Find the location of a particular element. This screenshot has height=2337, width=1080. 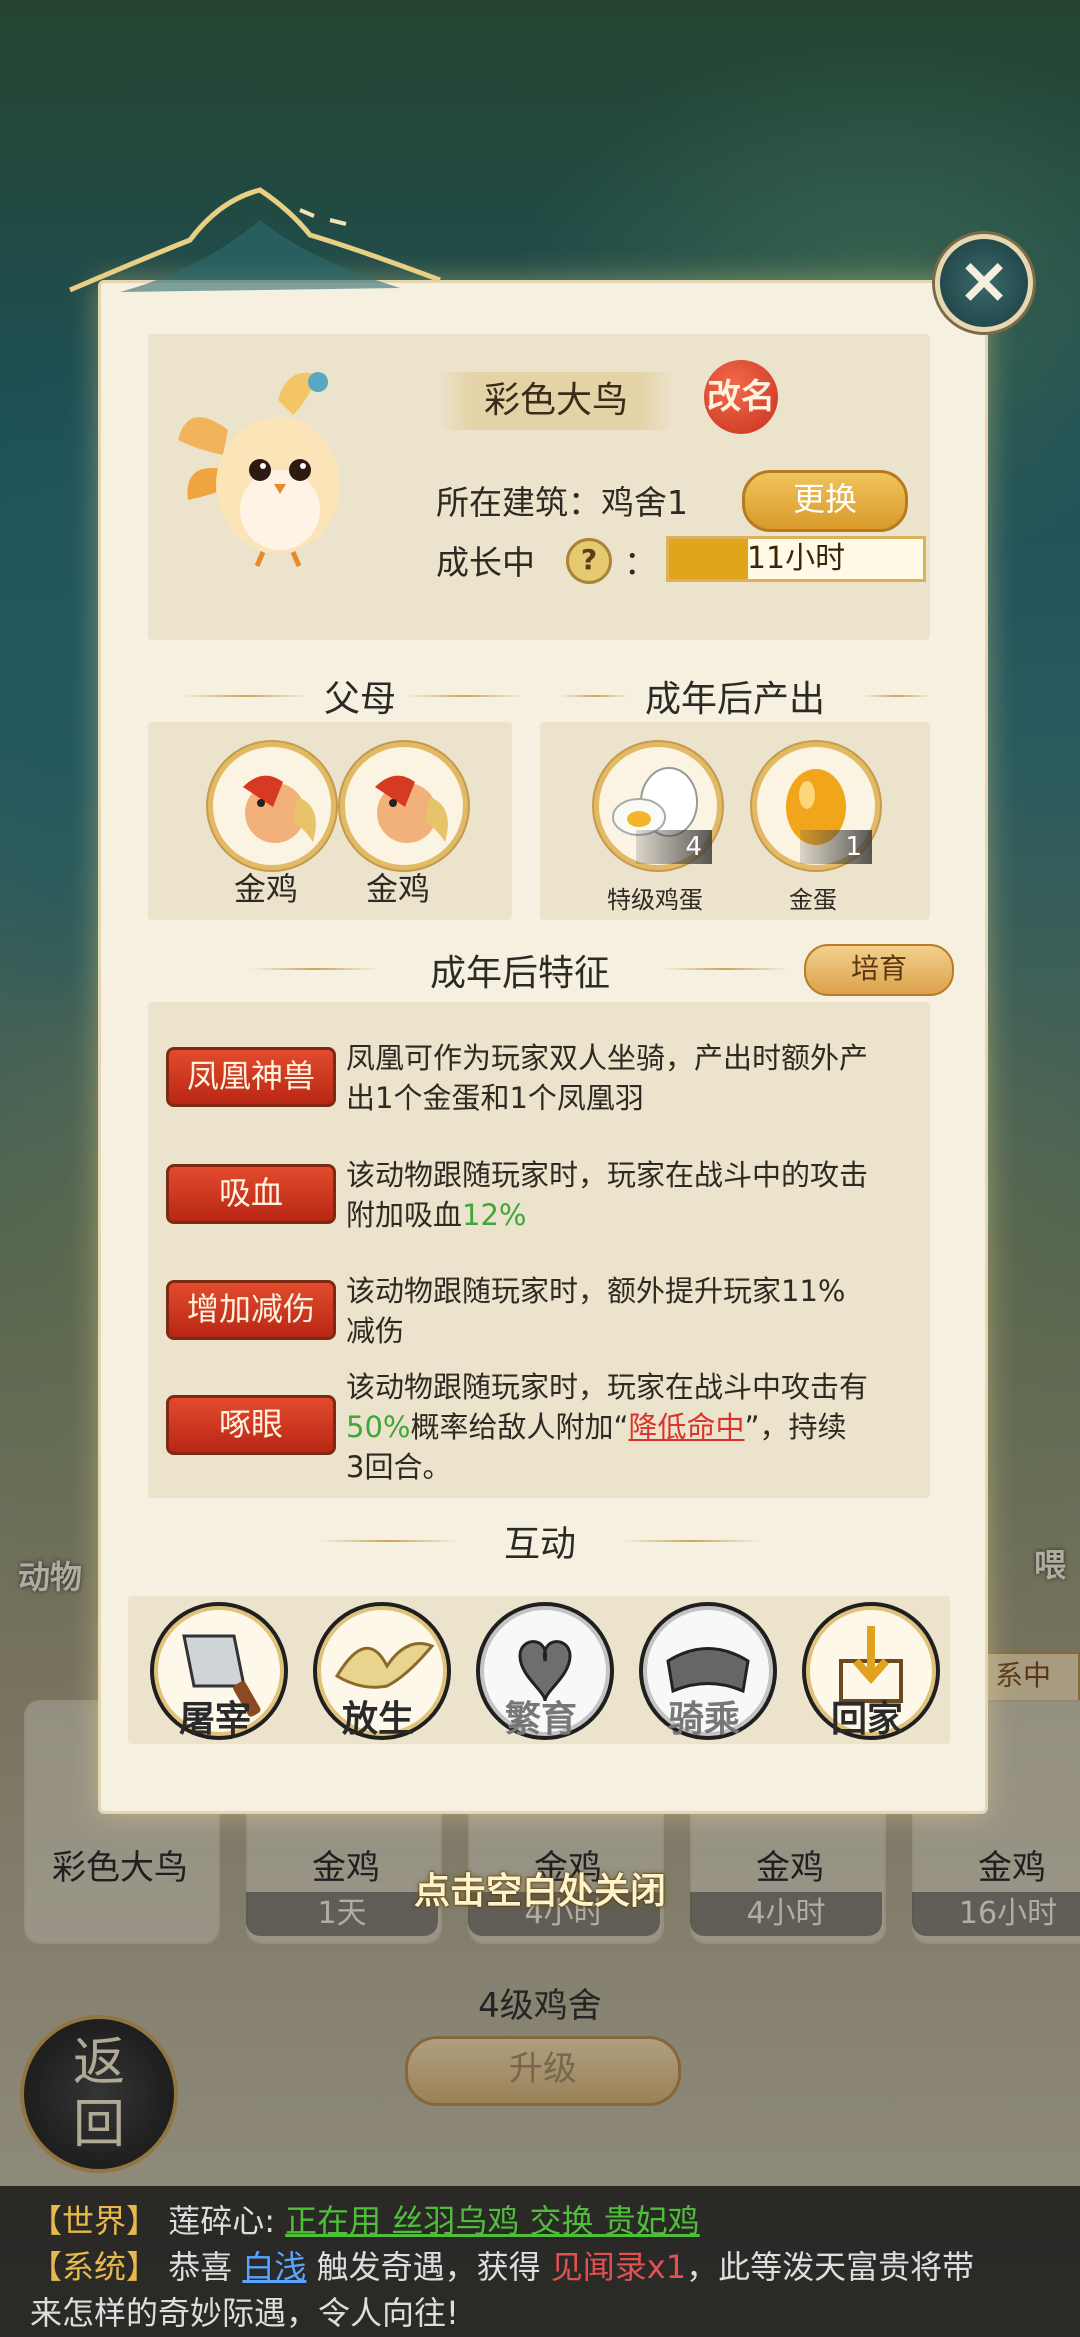

item-count: 4 is located at coordinates (674, 847).